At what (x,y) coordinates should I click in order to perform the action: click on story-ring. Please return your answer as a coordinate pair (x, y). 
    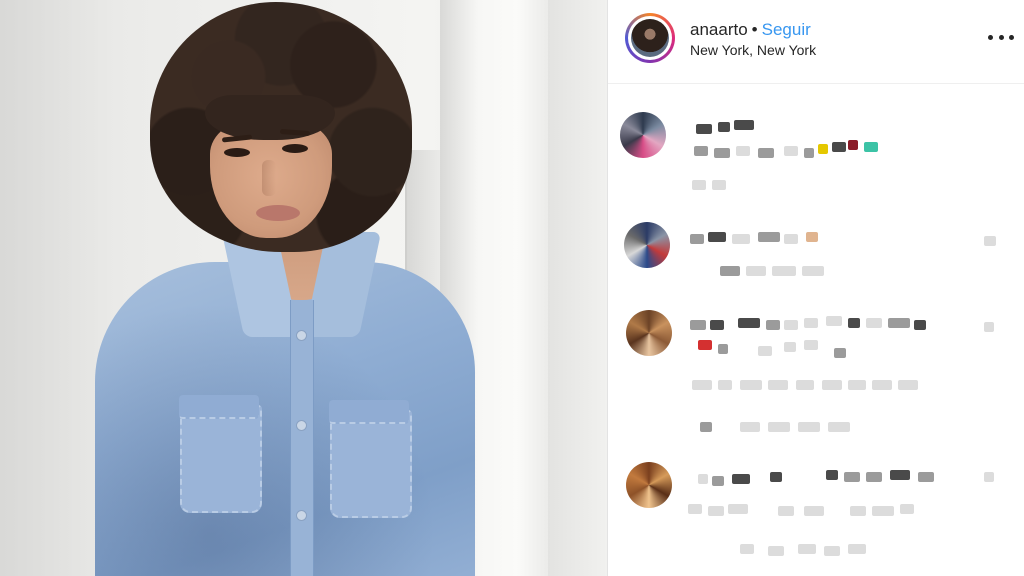
    Looking at the image, I should click on (650, 38).